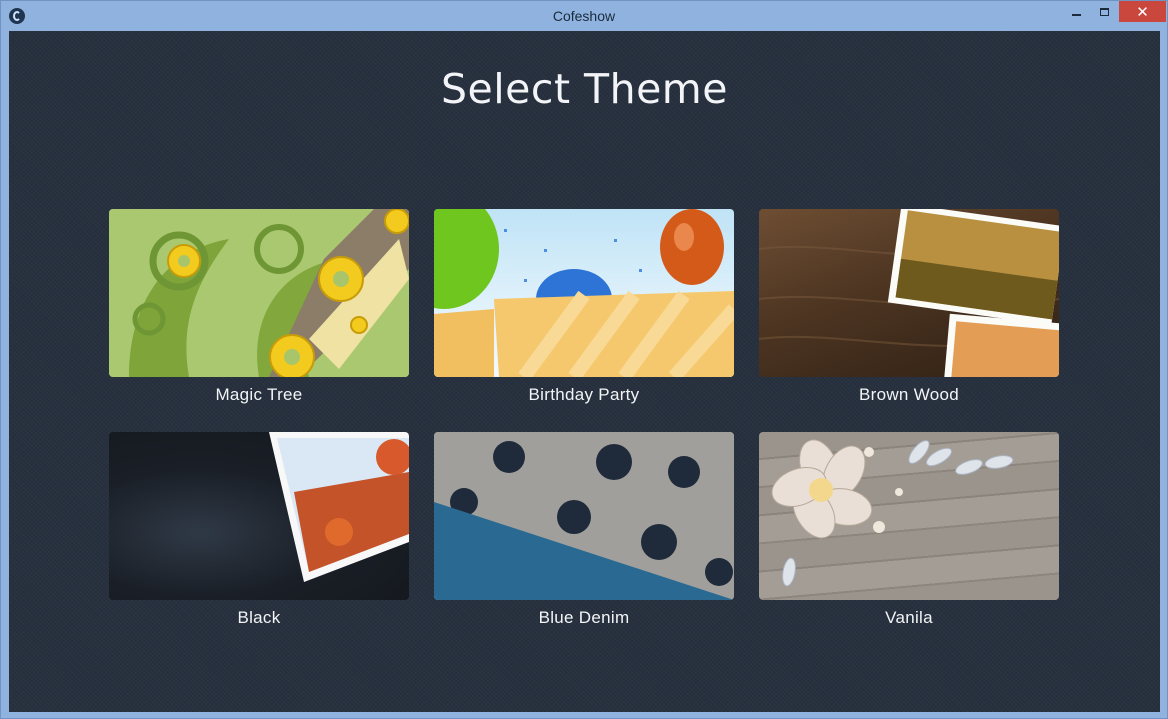 The height and width of the screenshot is (719, 1168). What do you see at coordinates (909, 516) in the screenshot?
I see `vanila-thumbnail` at bounding box center [909, 516].